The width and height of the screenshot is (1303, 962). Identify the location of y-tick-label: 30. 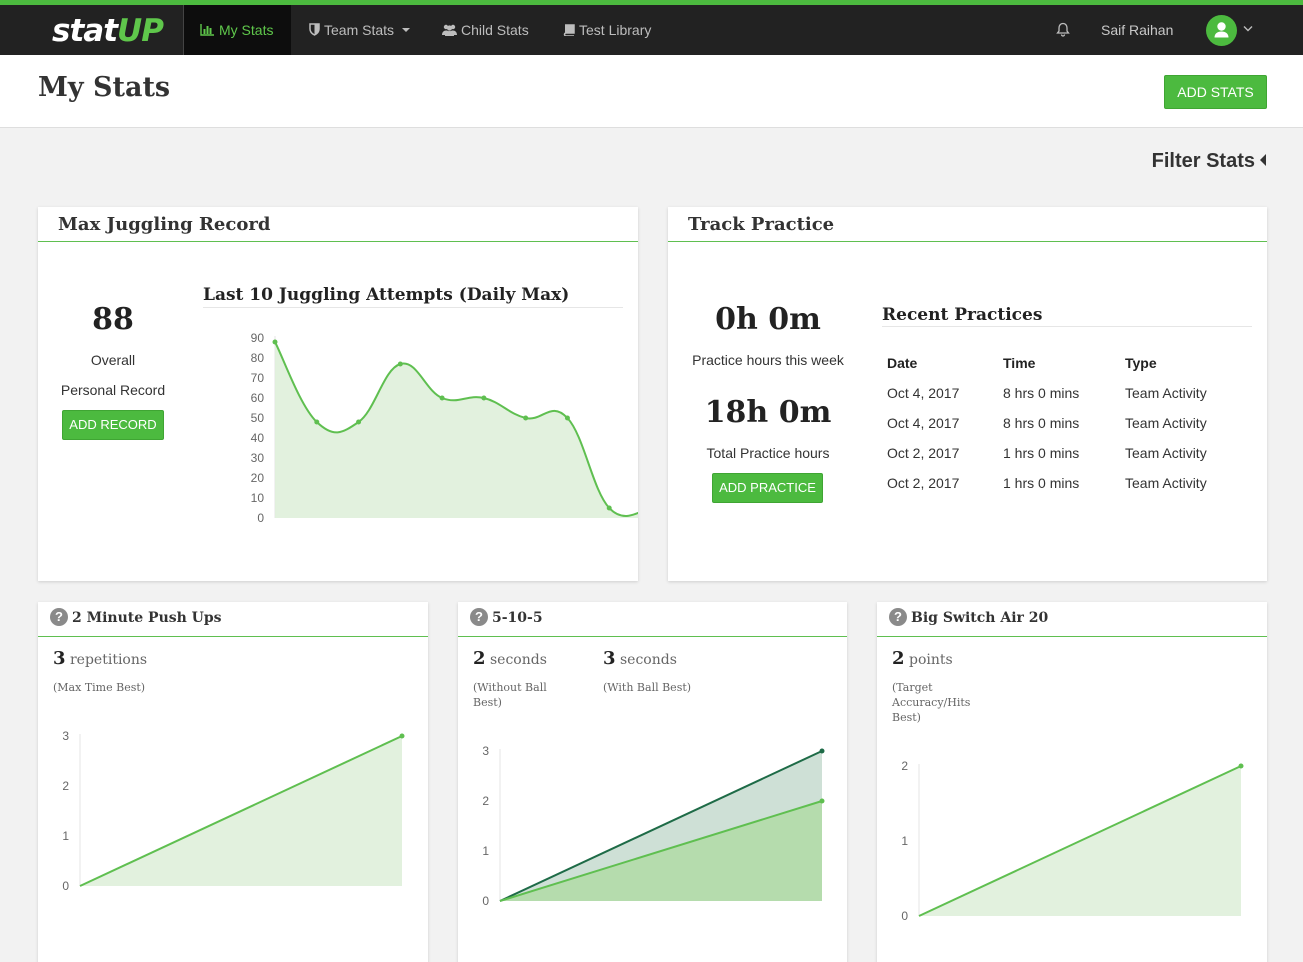
(258, 458).